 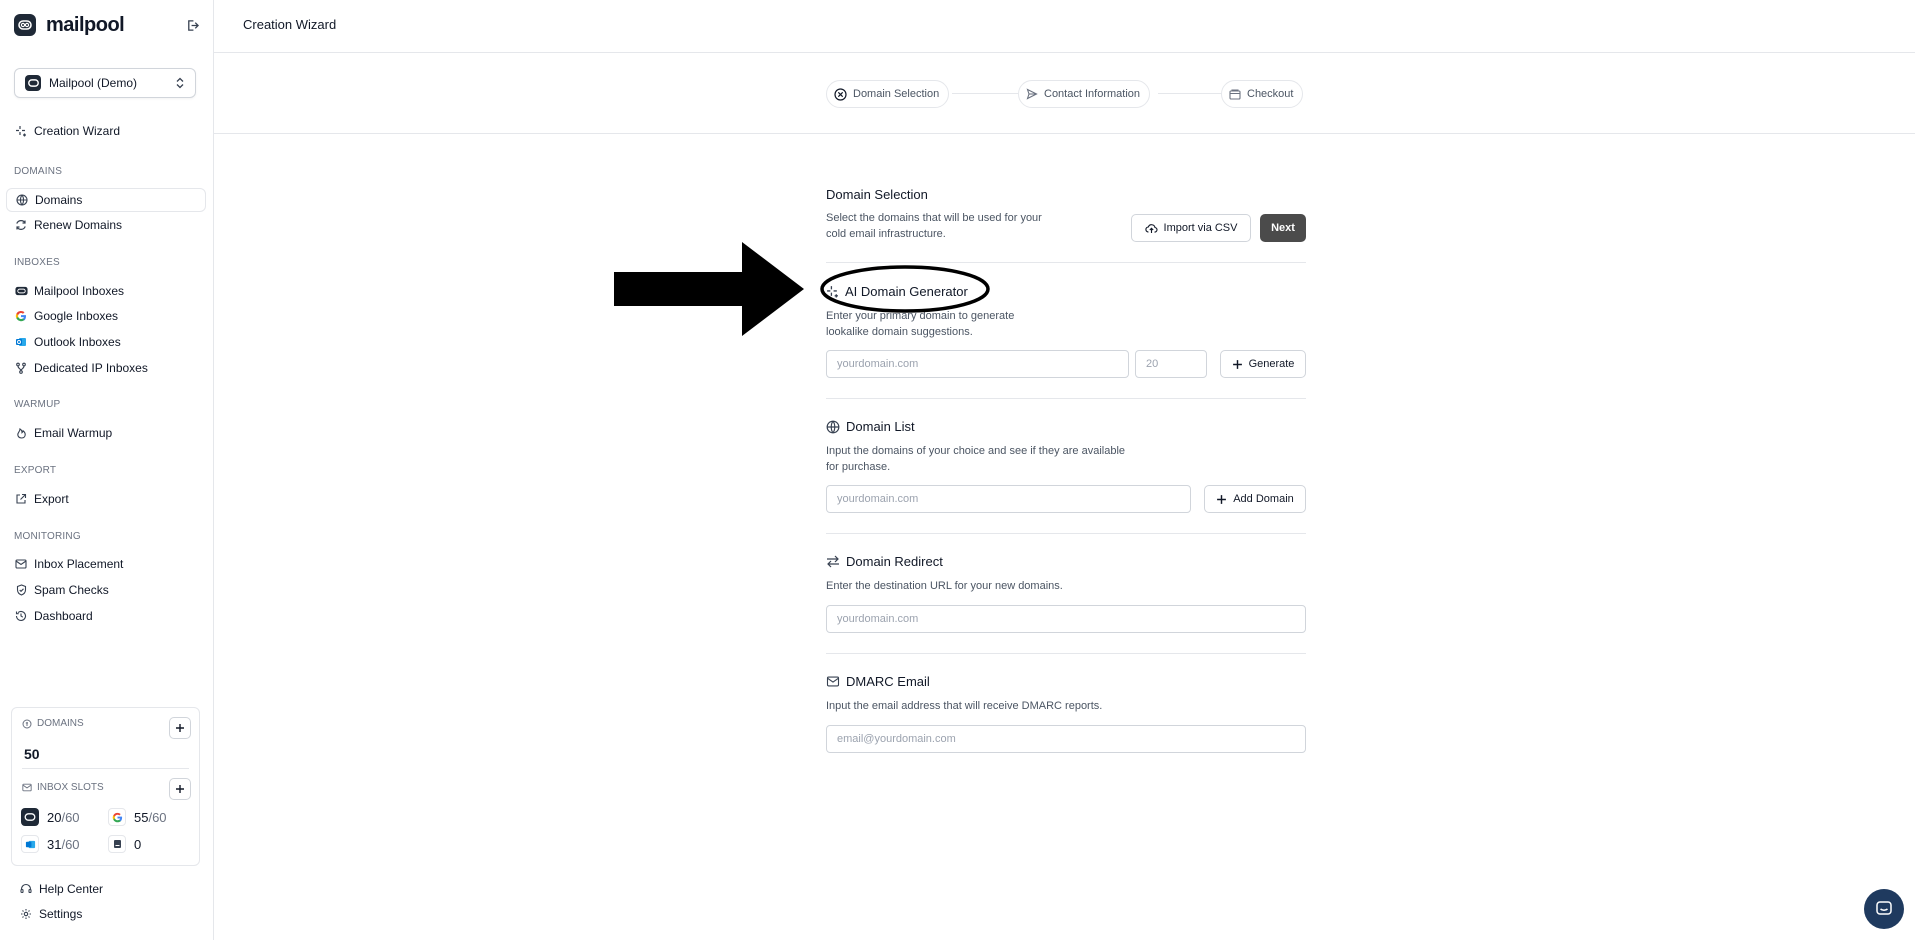 What do you see at coordinates (180, 83) in the screenshot?
I see `chevron-up-down-icon` at bounding box center [180, 83].